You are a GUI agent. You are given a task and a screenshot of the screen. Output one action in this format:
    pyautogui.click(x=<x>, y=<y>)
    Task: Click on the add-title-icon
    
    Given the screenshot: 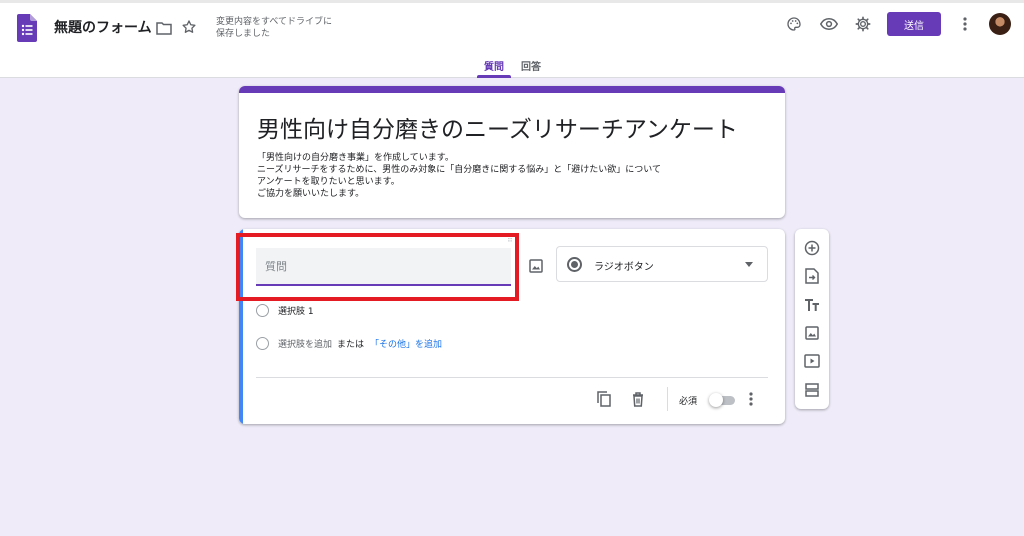 What is the action you would take?
    pyautogui.click(x=812, y=305)
    